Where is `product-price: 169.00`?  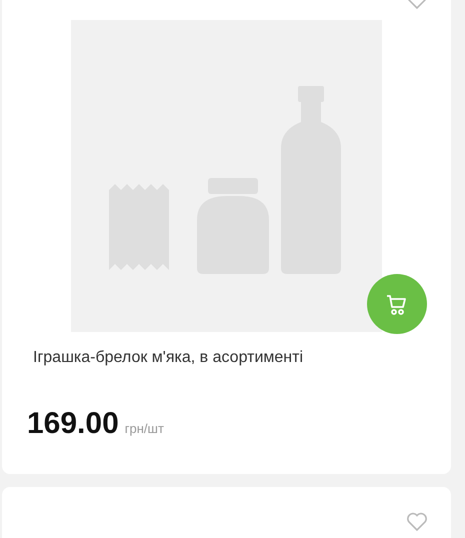 product-price: 169.00 is located at coordinates (73, 424).